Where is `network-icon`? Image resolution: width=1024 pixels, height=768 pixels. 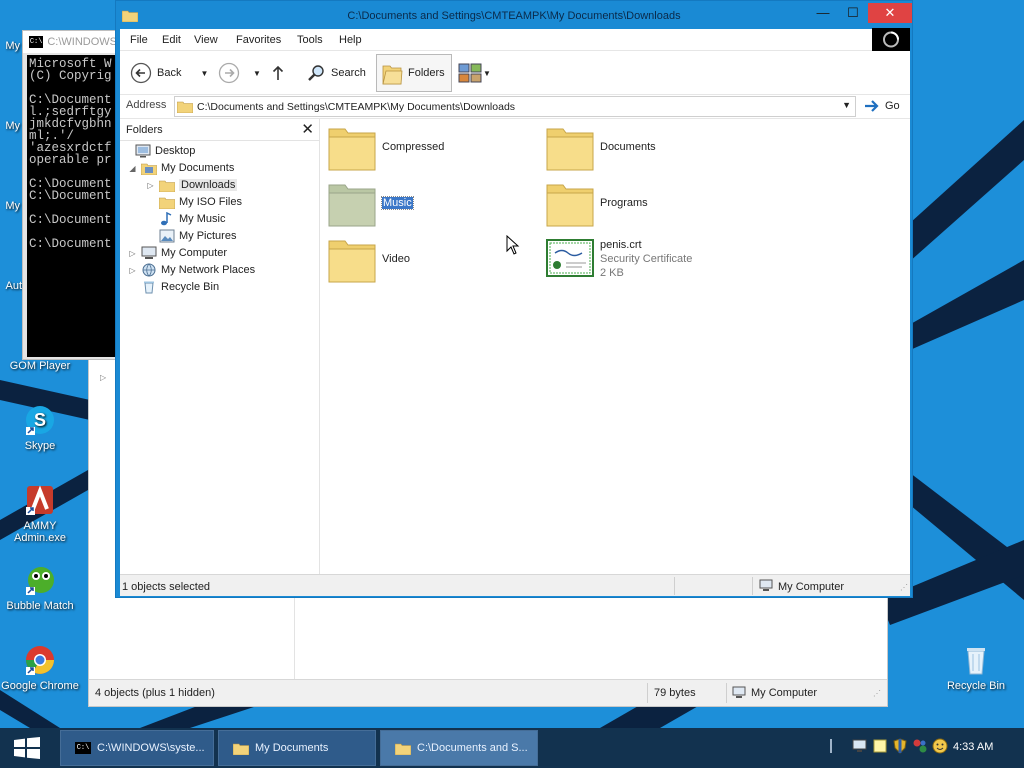
network-icon is located at coordinates (860, 746).